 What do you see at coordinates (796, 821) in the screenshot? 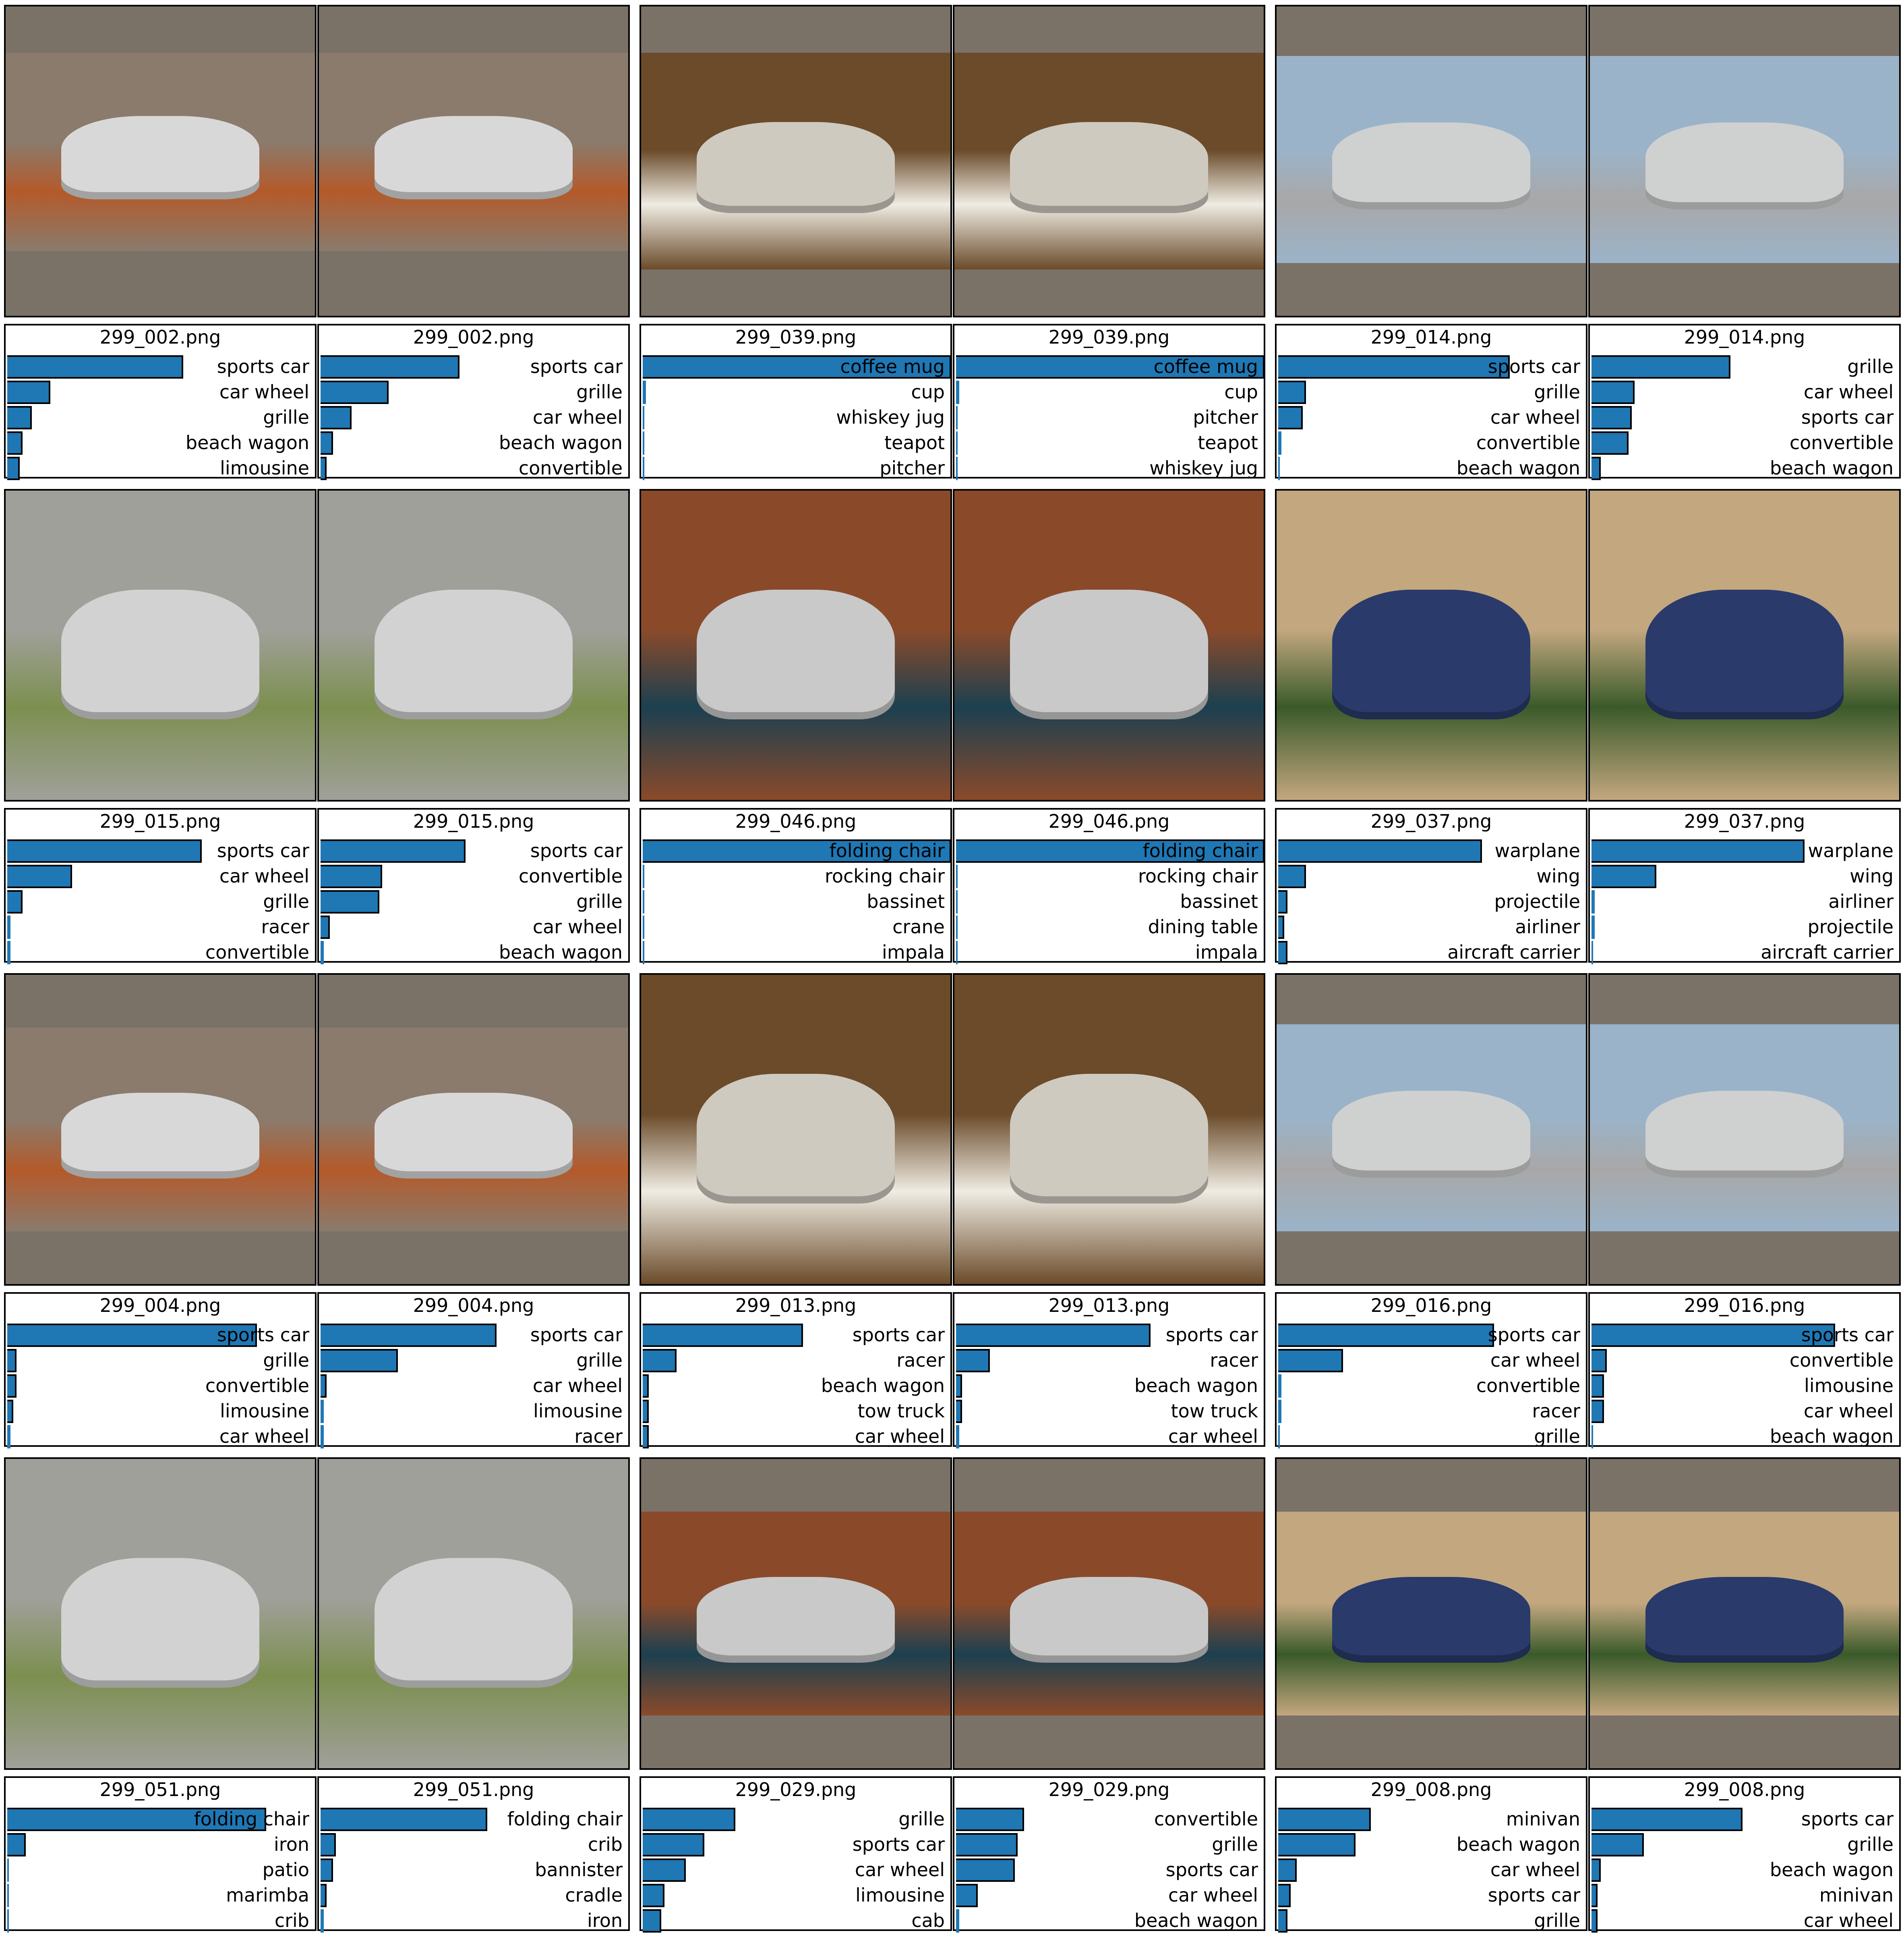
I see `panel-title: 299_046.png` at bounding box center [796, 821].